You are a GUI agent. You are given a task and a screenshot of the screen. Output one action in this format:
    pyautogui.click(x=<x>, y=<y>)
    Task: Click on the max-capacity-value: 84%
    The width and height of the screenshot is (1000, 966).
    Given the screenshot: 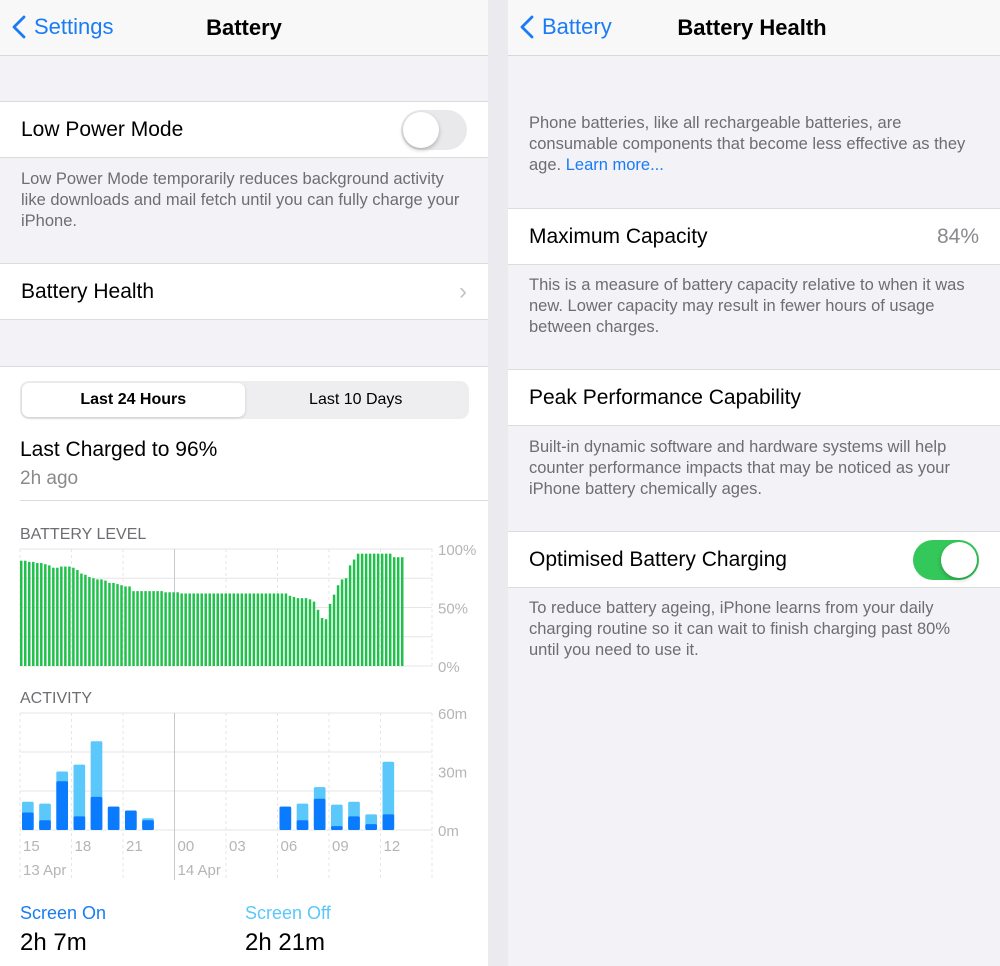 What is the action you would take?
    pyautogui.click(x=957, y=236)
    